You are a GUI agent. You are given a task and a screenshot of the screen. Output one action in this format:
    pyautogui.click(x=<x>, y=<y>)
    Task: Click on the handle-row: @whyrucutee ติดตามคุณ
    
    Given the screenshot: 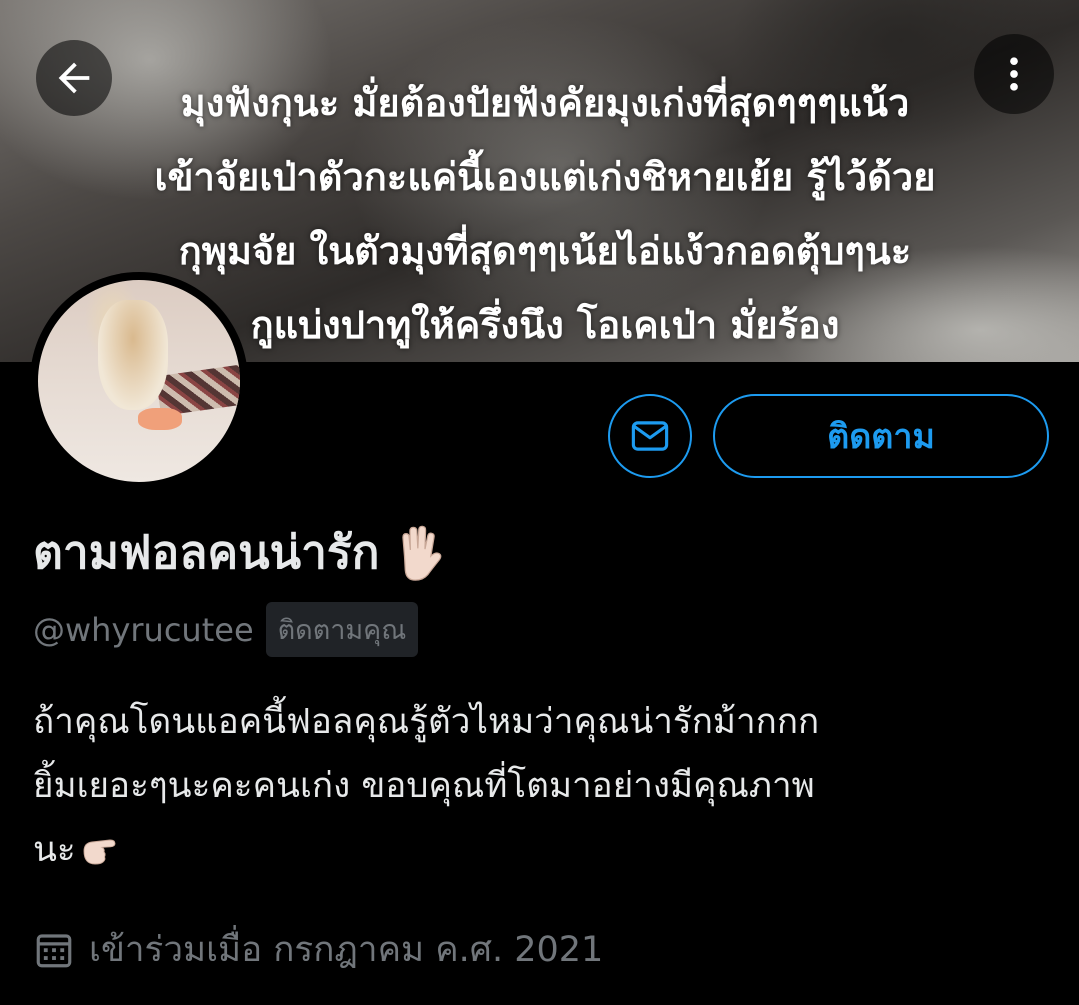 What is the action you would take?
    pyautogui.click(x=226, y=629)
    